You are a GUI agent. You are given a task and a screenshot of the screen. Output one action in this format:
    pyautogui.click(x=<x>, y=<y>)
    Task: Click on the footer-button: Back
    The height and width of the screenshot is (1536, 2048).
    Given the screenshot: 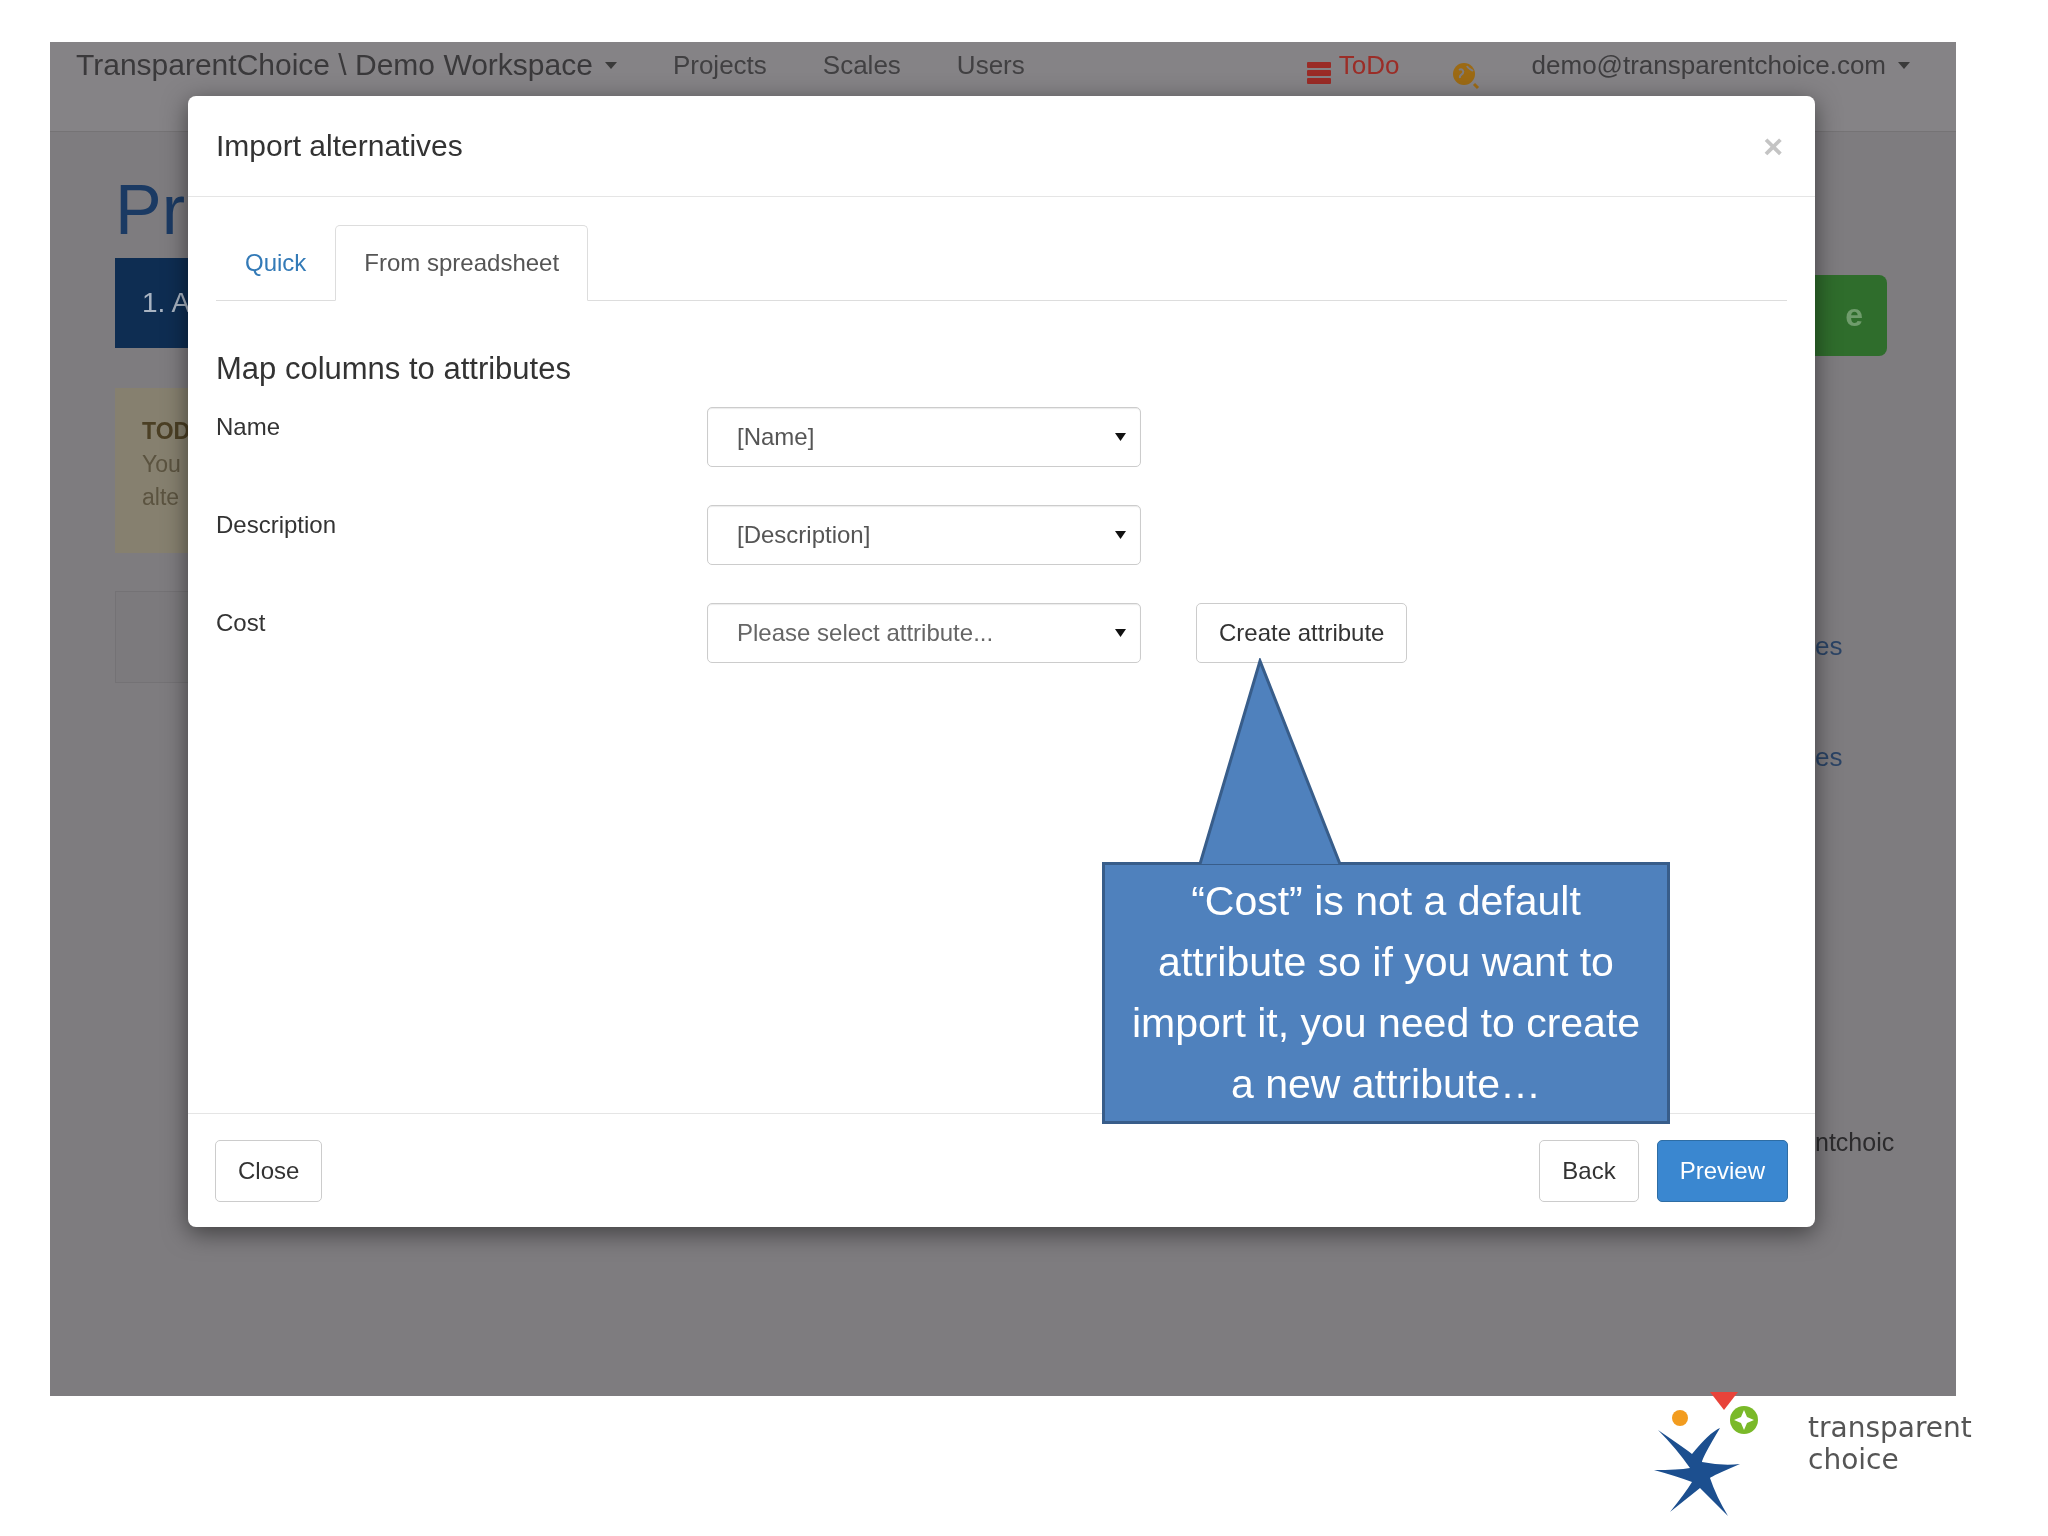 What is the action you would take?
    pyautogui.click(x=1589, y=1170)
    